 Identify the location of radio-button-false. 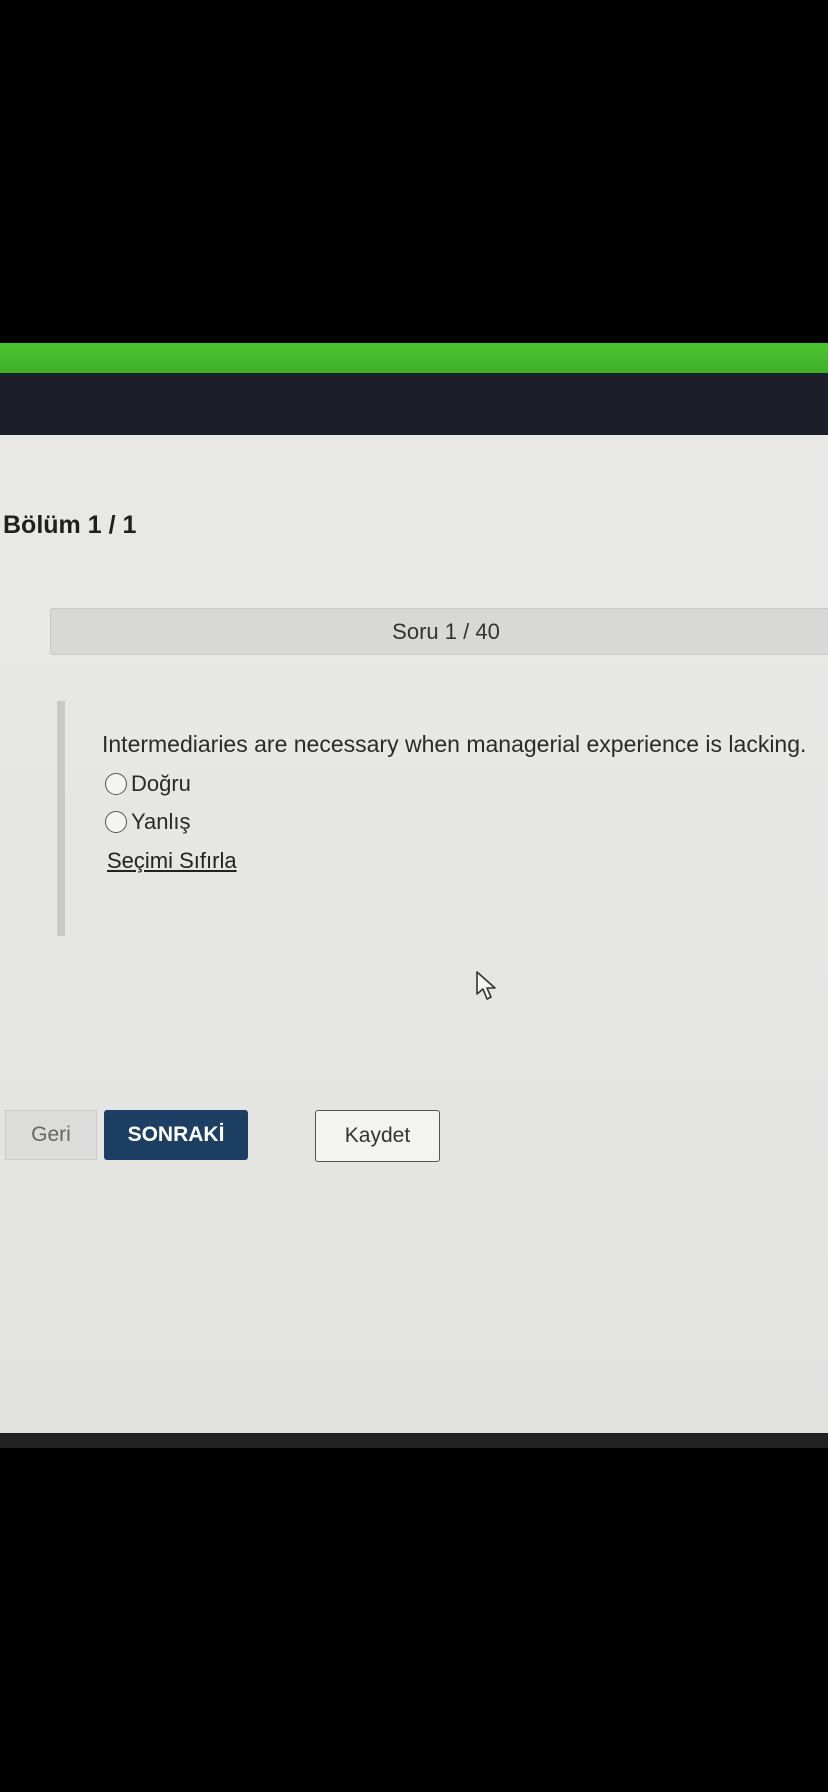
(116, 822).